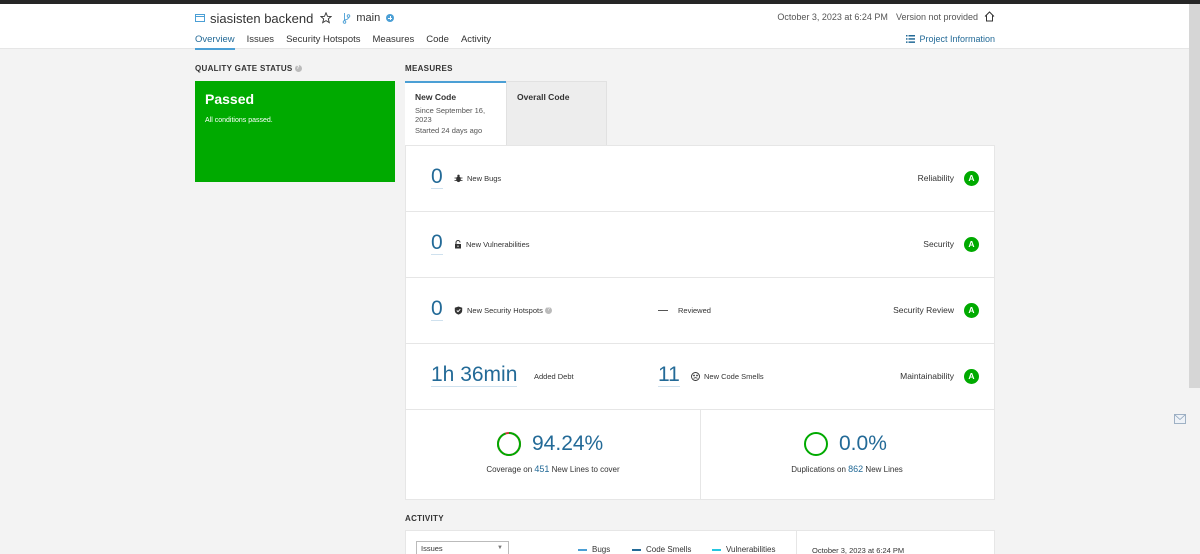  What do you see at coordinates (601, 549) in the screenshot?
I see `legend-bugs-label: Bugs` at bounding box center [601, 549].